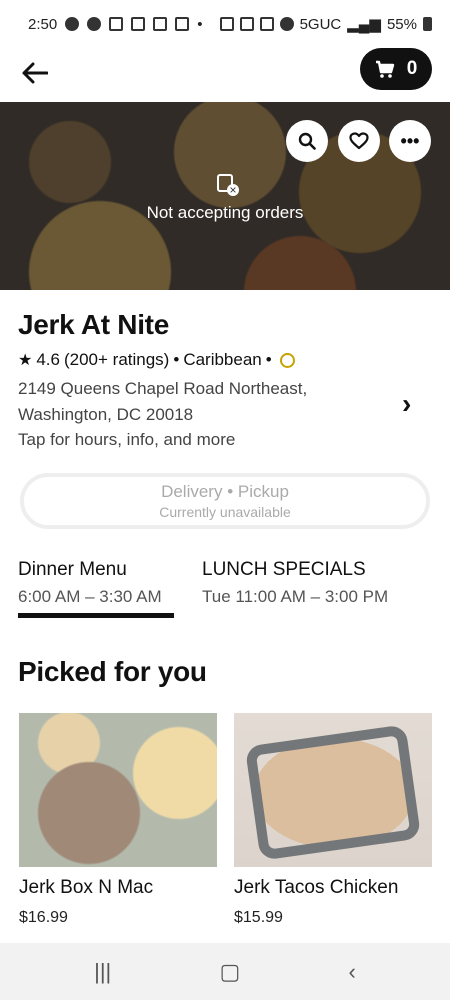  I want to click on store-rating: 4.6, so click(48, 359).